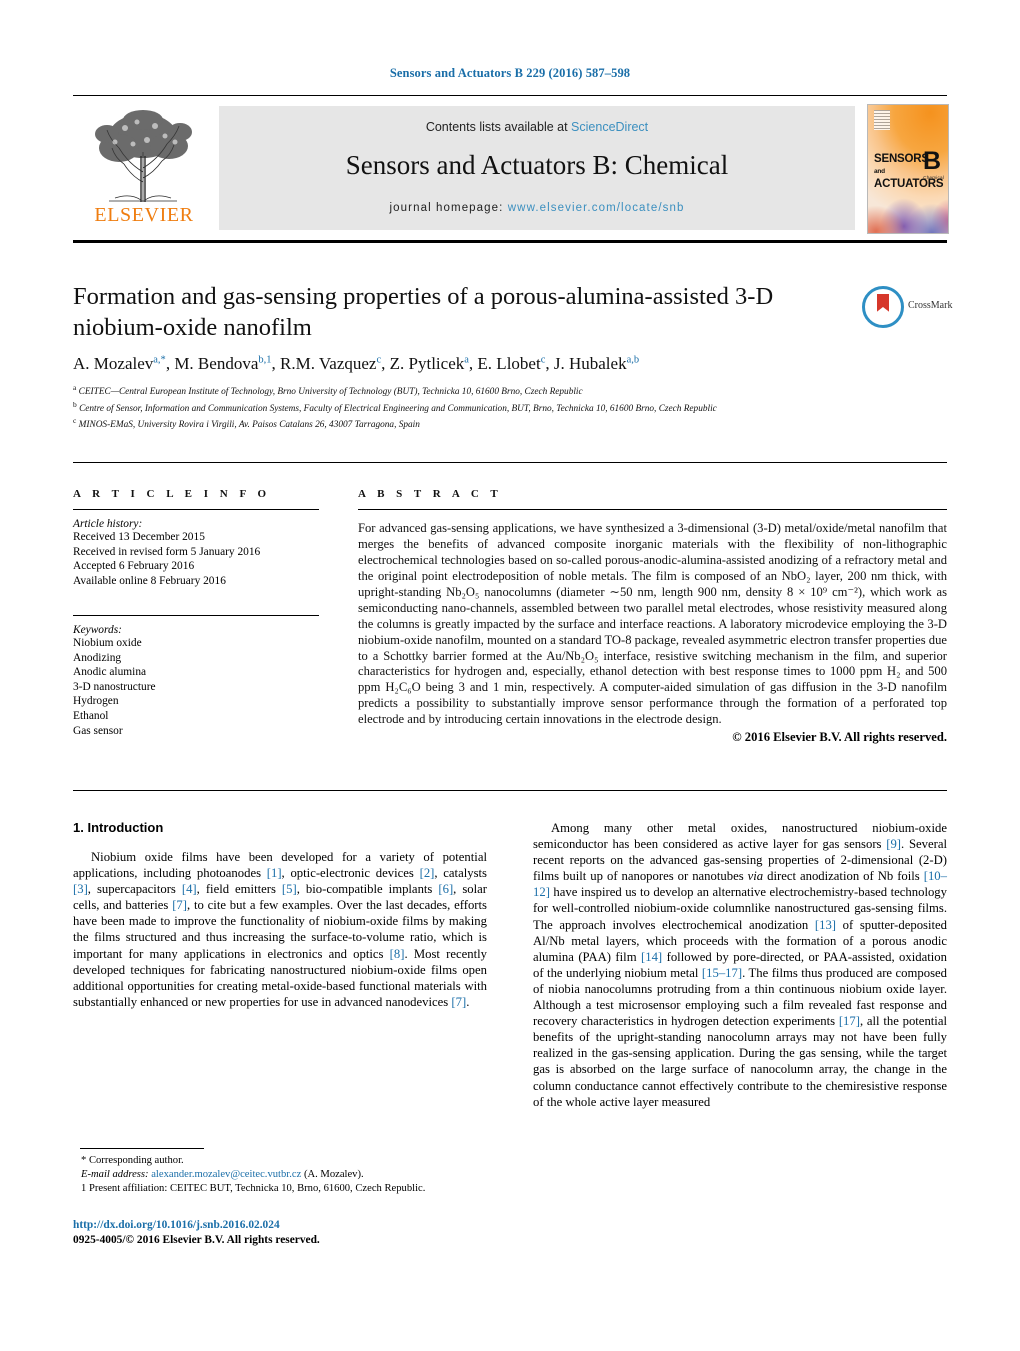 The height and width of the screenshot is (1351, 1020). What do you see at coordinates (893, 844) in the screenshot?
I see `citation-ref: [9]` at bounding box center [893, 844].